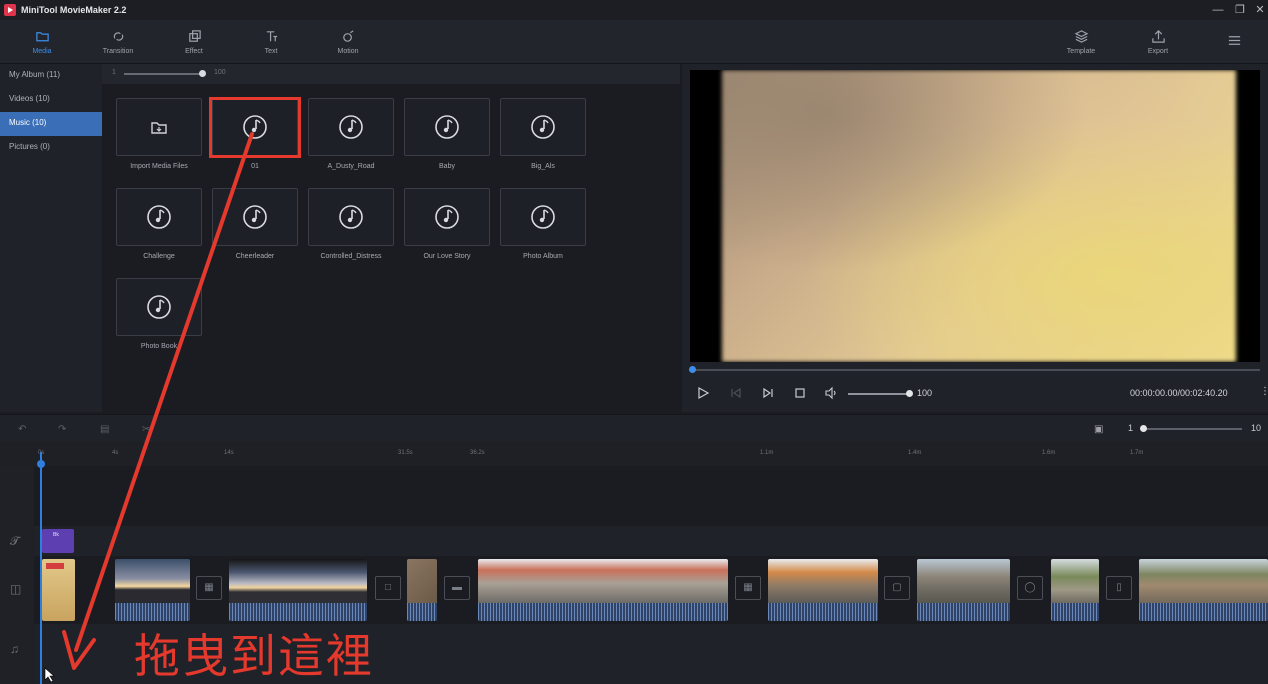 The image size is (1268, 684). Describe the element at coordinates (58, 541) in the screenshot. I see `text-clip: Bk` at that location.